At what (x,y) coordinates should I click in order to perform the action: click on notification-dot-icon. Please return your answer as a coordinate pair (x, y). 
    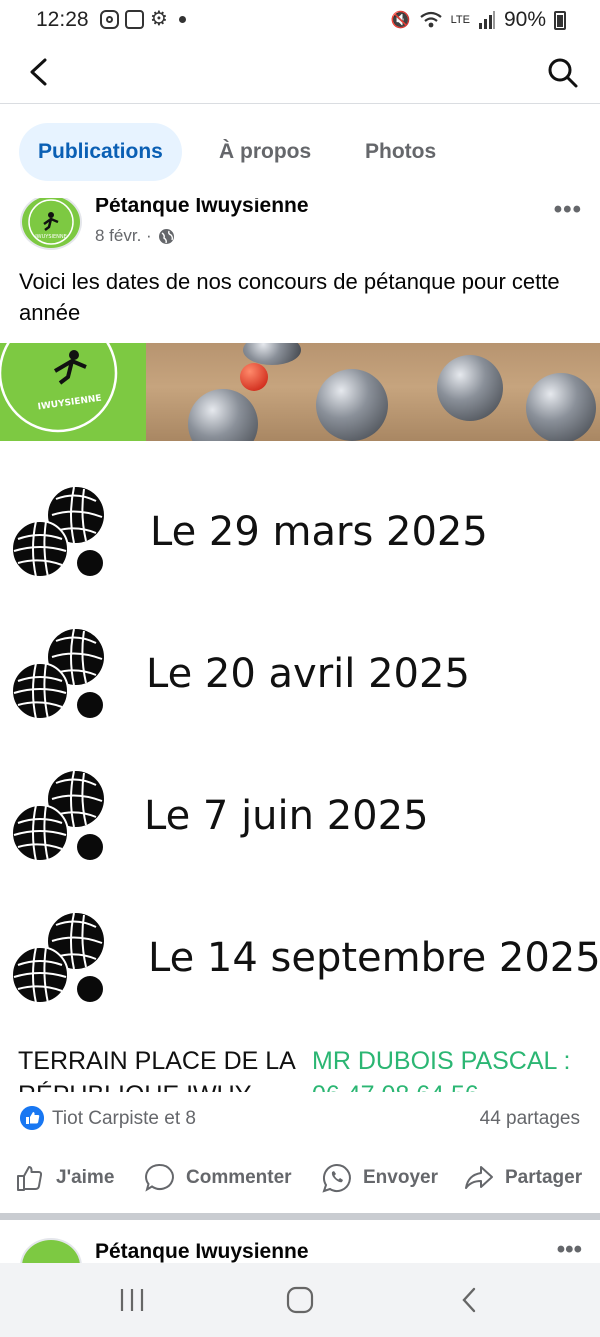
    Looking at the image, I should click on (182, 19).